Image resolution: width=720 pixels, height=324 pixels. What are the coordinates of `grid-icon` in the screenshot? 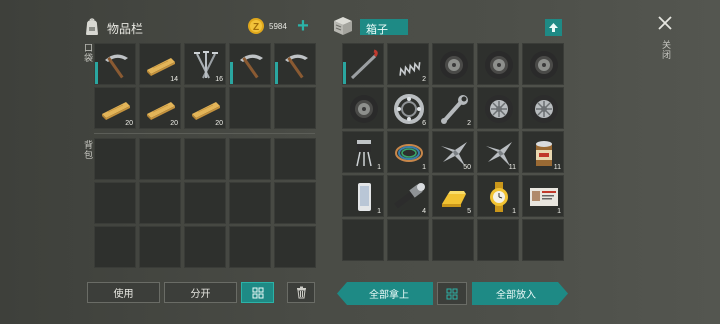 It's located at (257, 292).